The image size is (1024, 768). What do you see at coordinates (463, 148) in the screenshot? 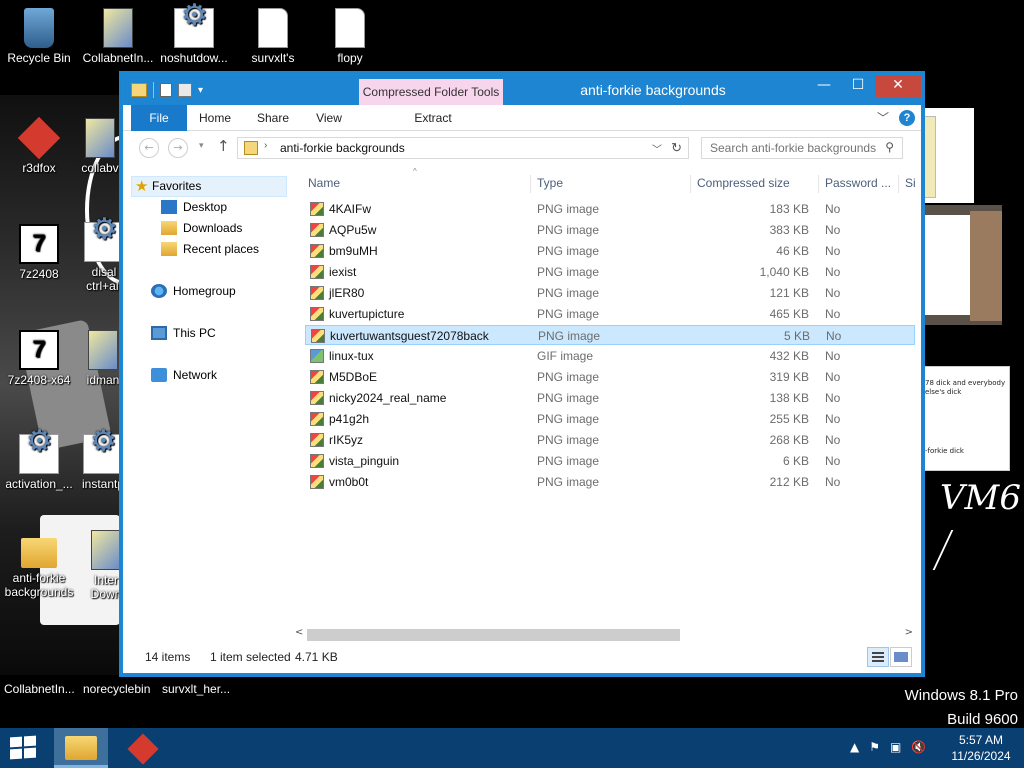
I see `address-bar: › anti-forkie backgrounds ﹀ ↻` at bounding box center [463, 148].